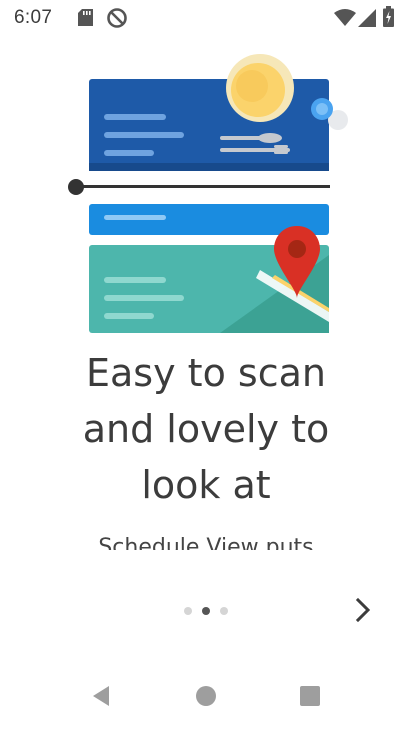  I want to click on sun-illustration, so click(260, 88).